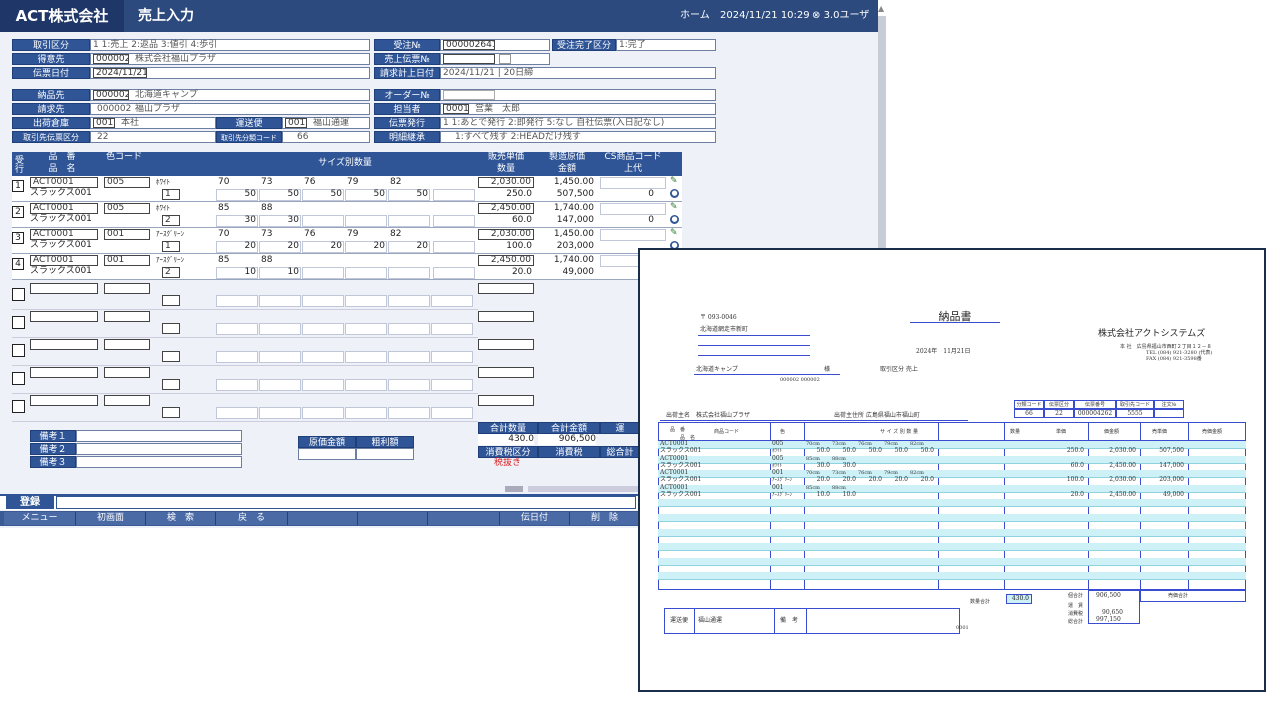 Image resolution: width=1280 pixels, height=720 pixels. What do you see at coordinates (323, 518) in the screenshot?
I see `fkey-6-button` at bounding box center [323, 518].